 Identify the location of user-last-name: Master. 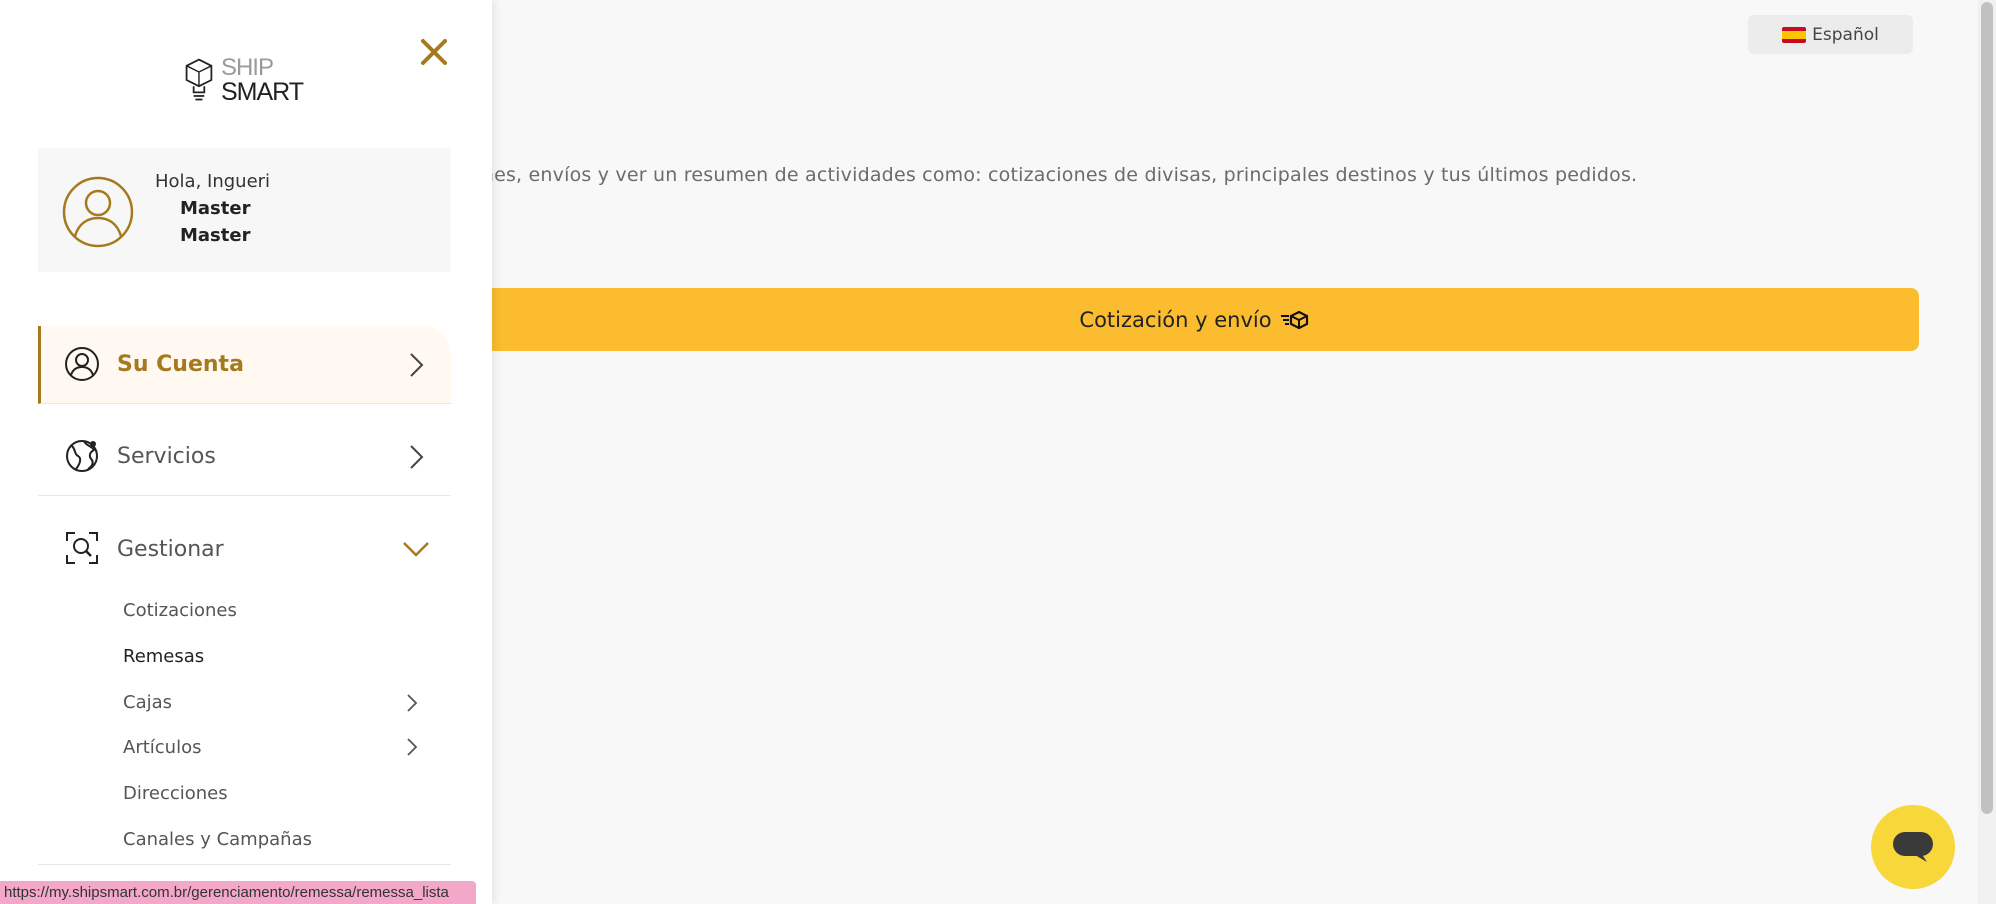
(215, 235).